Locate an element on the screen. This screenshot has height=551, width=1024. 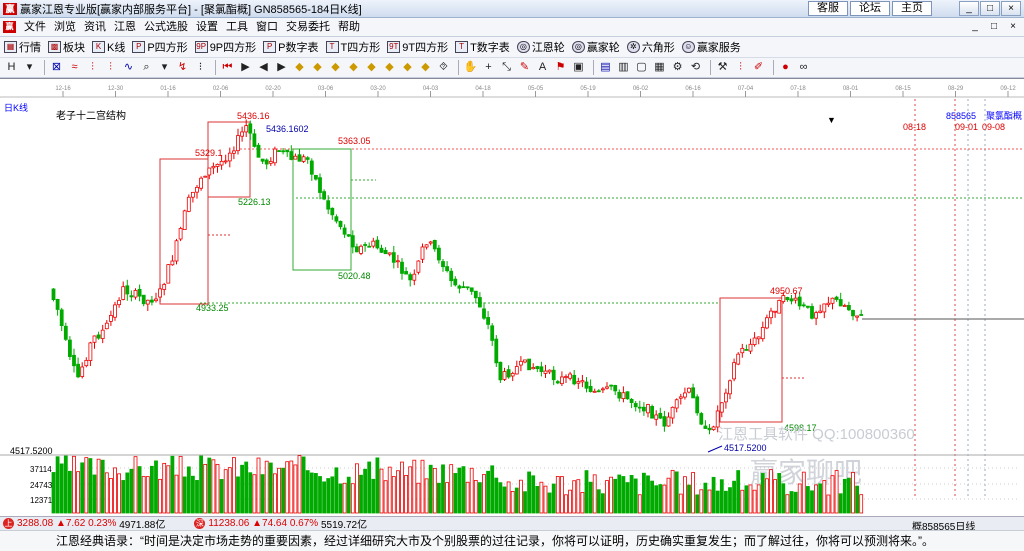
toolbar-t-table-button: T T数字表 is located at coordinates (482, 47).